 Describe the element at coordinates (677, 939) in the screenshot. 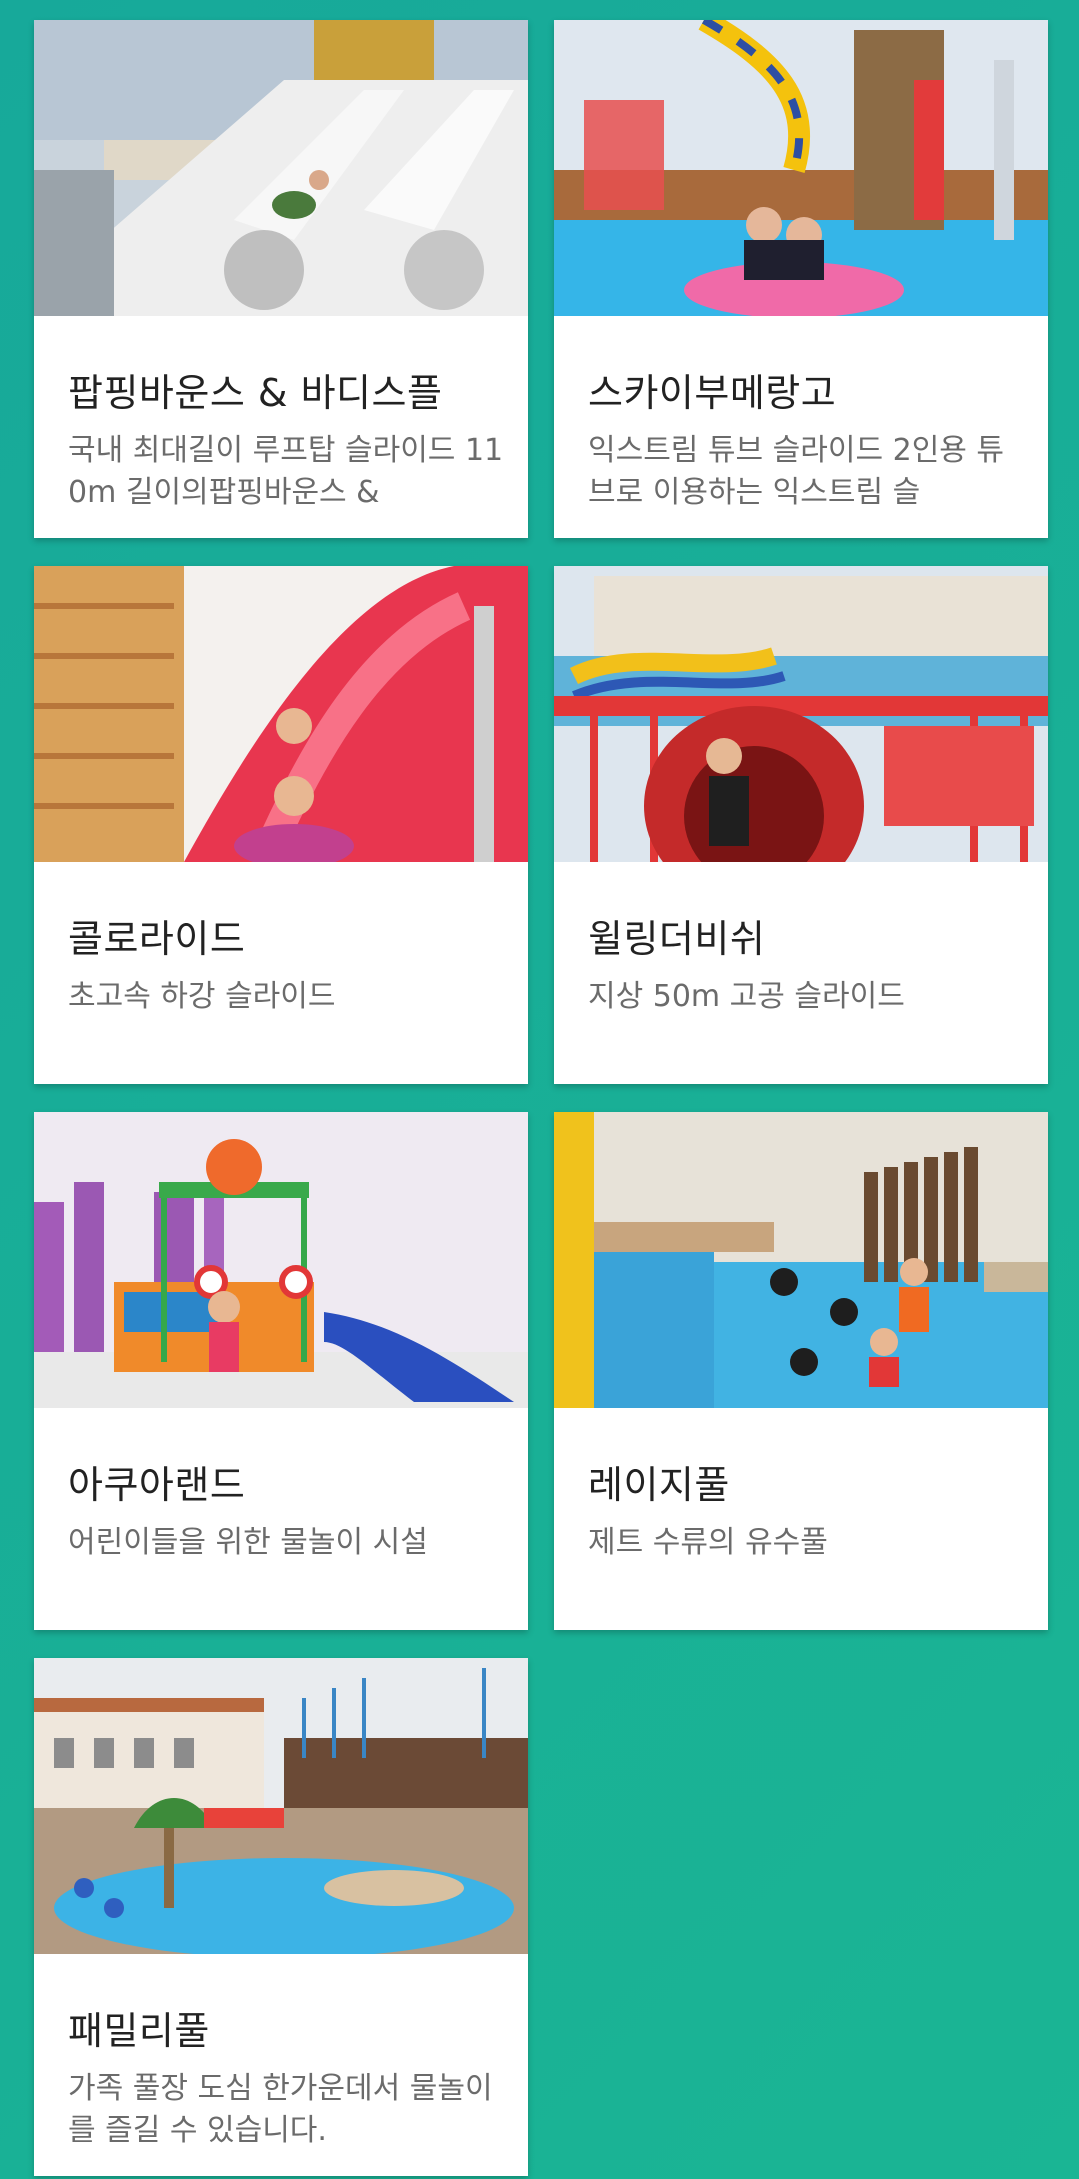

I see `attraction-title: 윌링더비쉬` at that location.